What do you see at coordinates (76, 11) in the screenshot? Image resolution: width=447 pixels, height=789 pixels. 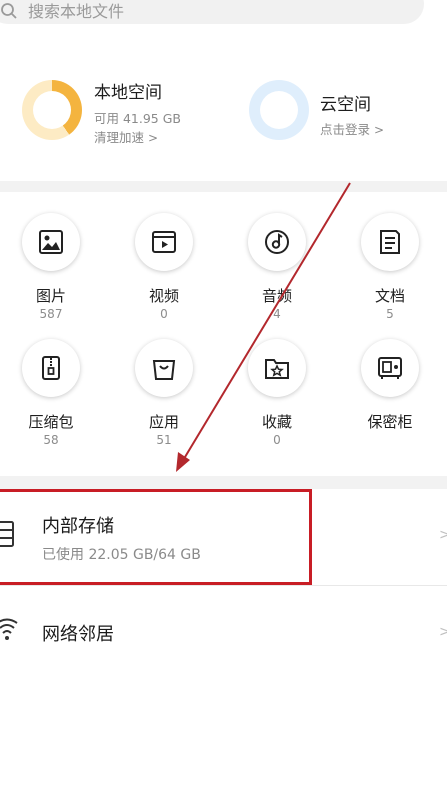 I see `search-placeholder: 搜索本地文件` at bounding box center [76, 11].